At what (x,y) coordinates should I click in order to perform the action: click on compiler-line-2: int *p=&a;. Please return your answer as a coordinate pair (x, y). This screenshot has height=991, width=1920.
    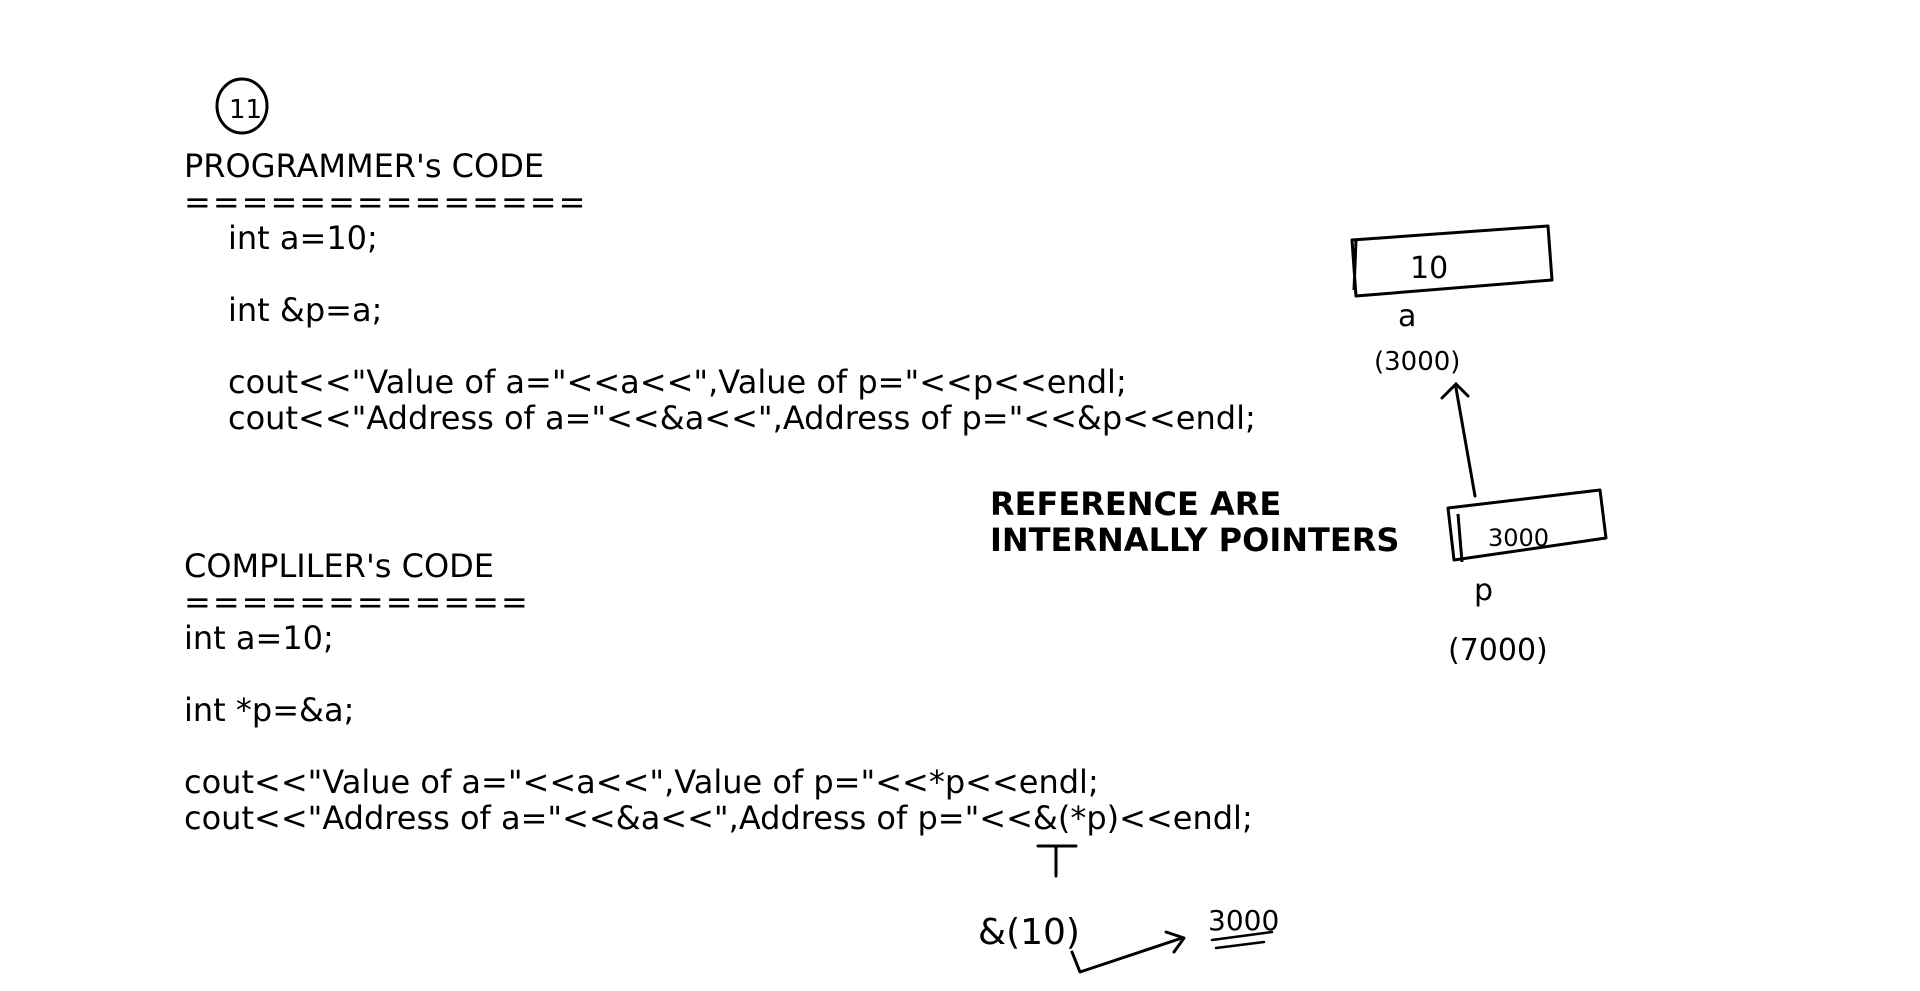
    Looking at the image, I should click on (269, 710).